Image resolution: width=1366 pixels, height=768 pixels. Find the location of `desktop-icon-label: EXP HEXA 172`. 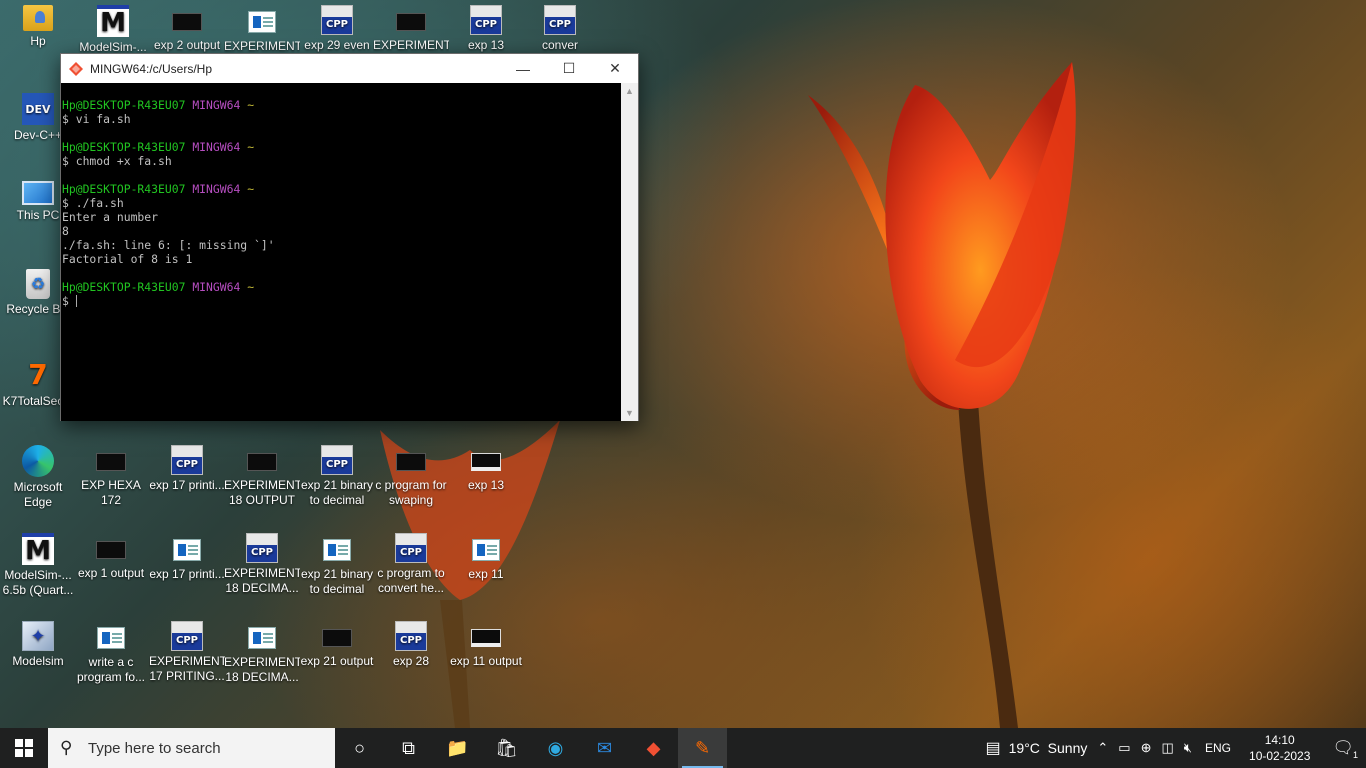

desktop-icon-label: EXP HEXA 172 is located at coordinates (111, 492).